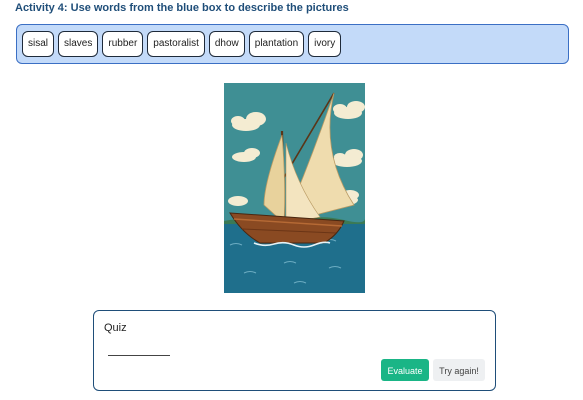 This screenshot has width=583, height=400. Describe the element at coordinates (325, 44) in the screenshot. I see `word-chip-ivory: ivory` at that location.